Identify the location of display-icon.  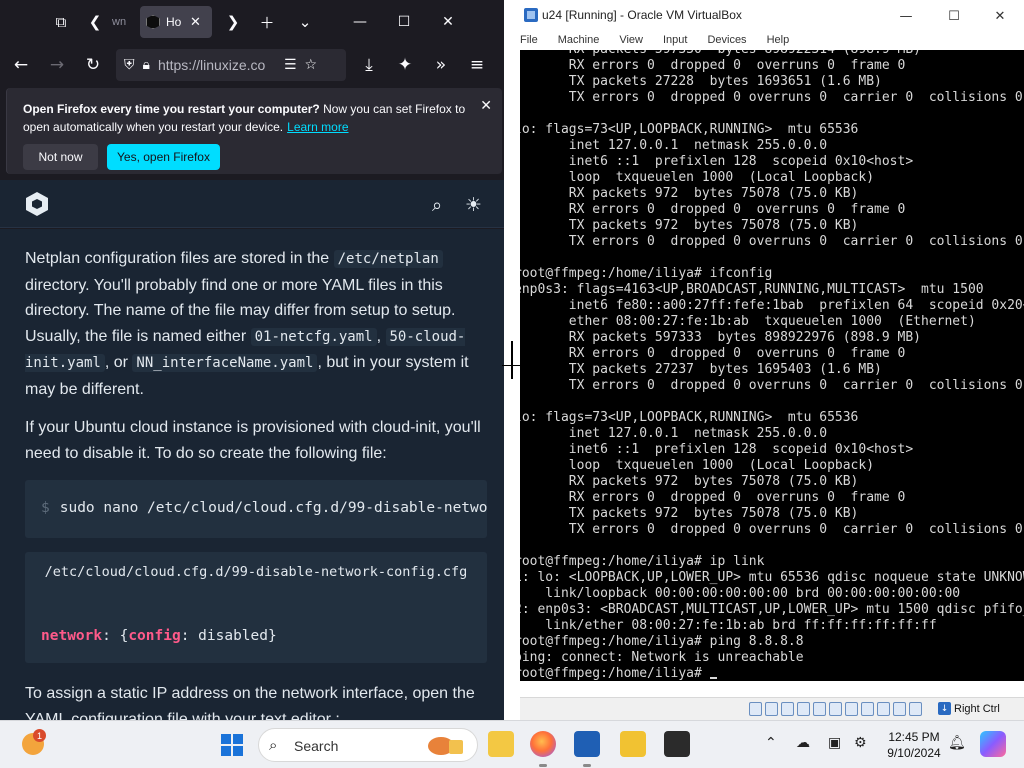
(851, 709).